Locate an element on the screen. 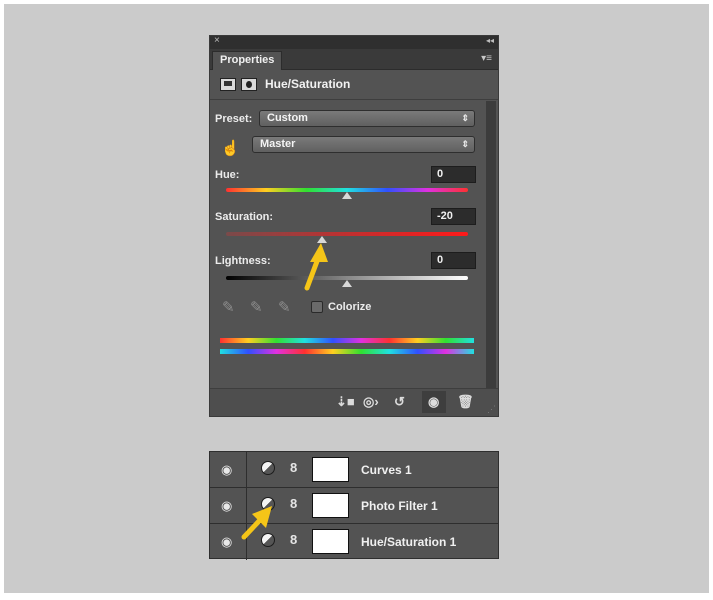 The image size is (713, 600). channel-value: Master is located at coordinates (278, 144).